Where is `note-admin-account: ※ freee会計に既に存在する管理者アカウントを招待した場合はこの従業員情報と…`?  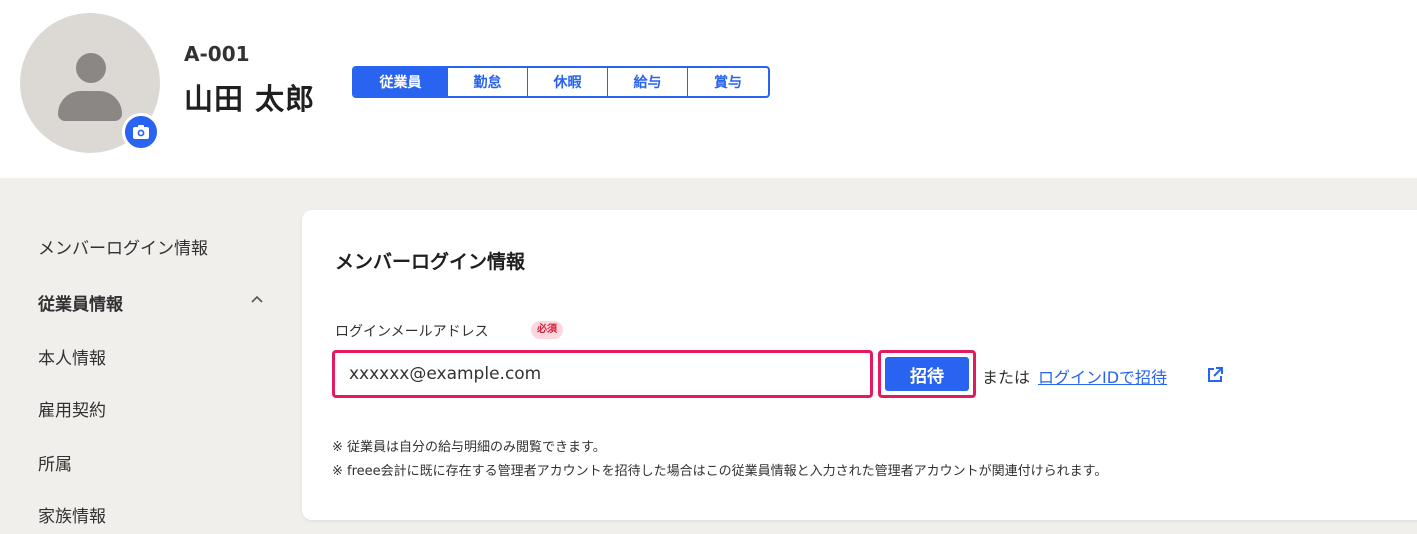 note-admin-account: ※ freee会計に既に存在する管理者アカウントを招待した場合はこの従業員情報と… is located at coordinates (720, 471).